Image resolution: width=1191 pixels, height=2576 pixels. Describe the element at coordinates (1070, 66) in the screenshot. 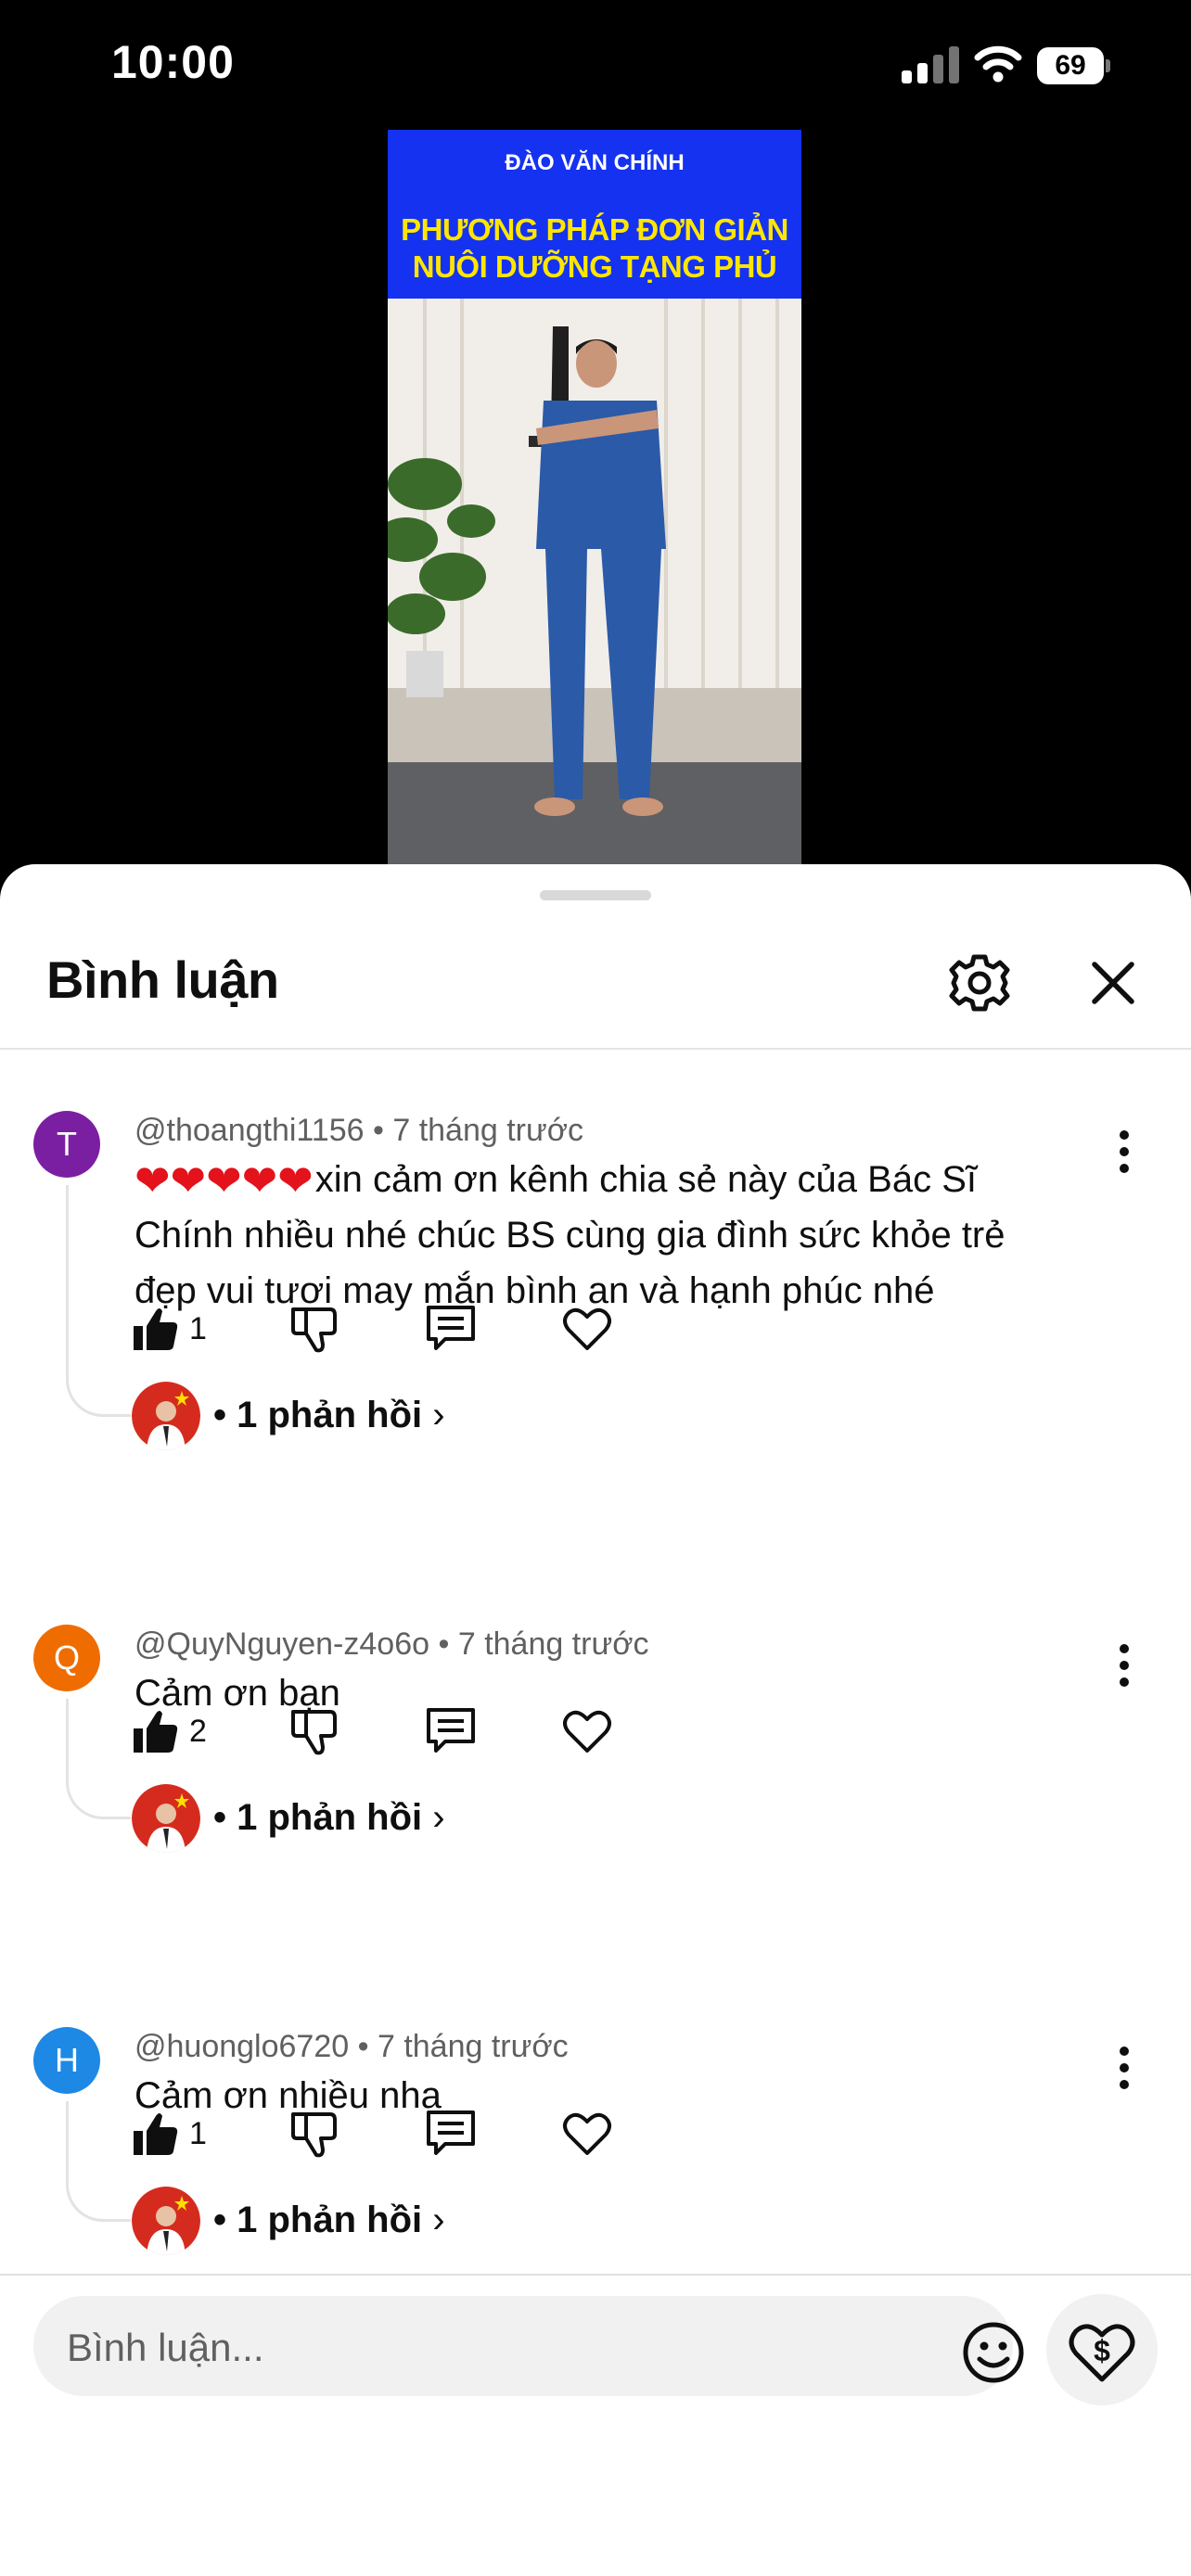

I see `battery-level: 69` at that location.